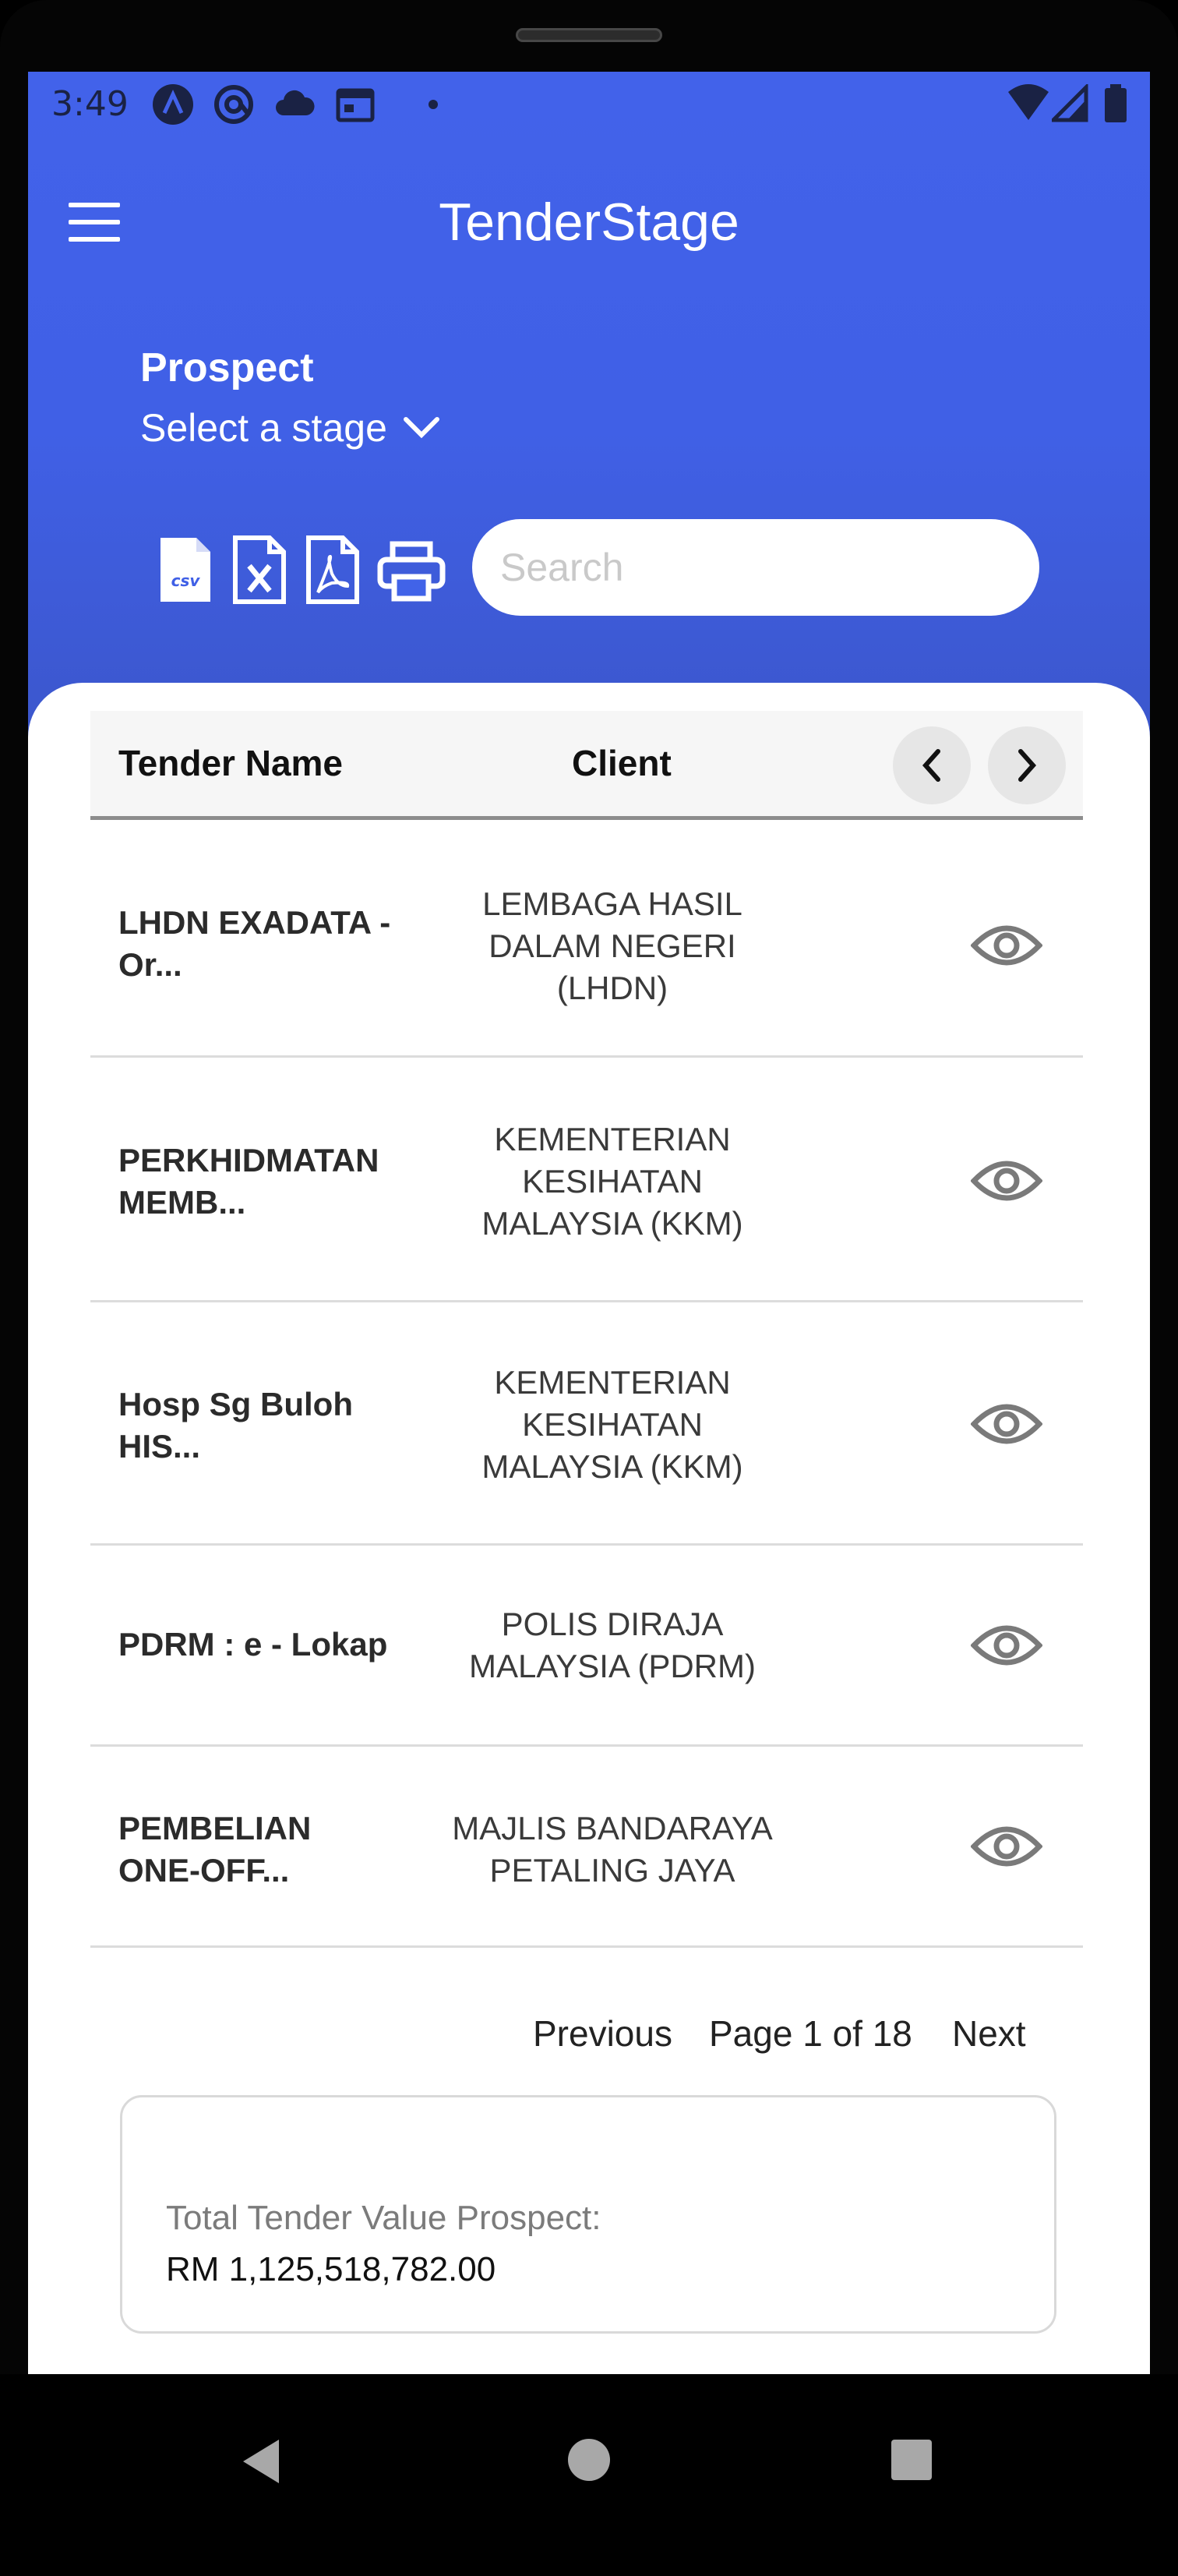 This screenshot has width=1178, height=2576. I want to click on system-navigation-bar, so click(589, 2475).